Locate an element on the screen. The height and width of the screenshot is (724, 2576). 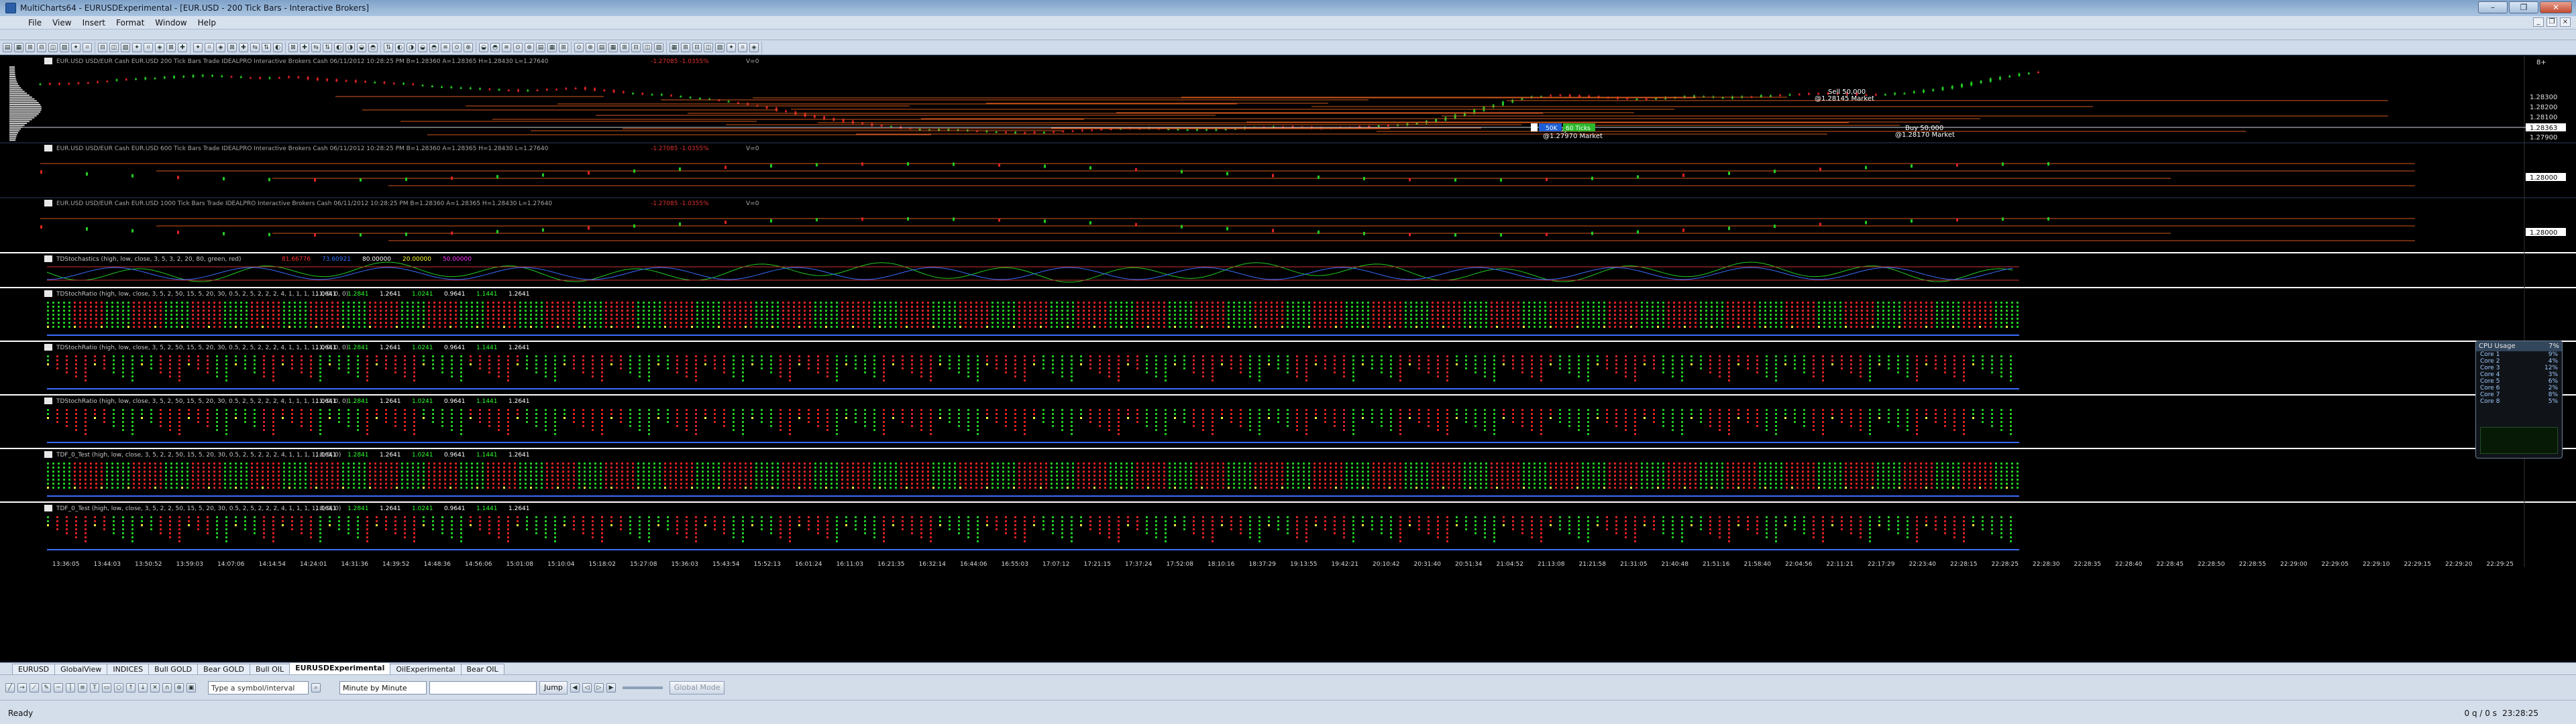
mdi-minimize-icon: _ is located at coordinates (2538, 22).